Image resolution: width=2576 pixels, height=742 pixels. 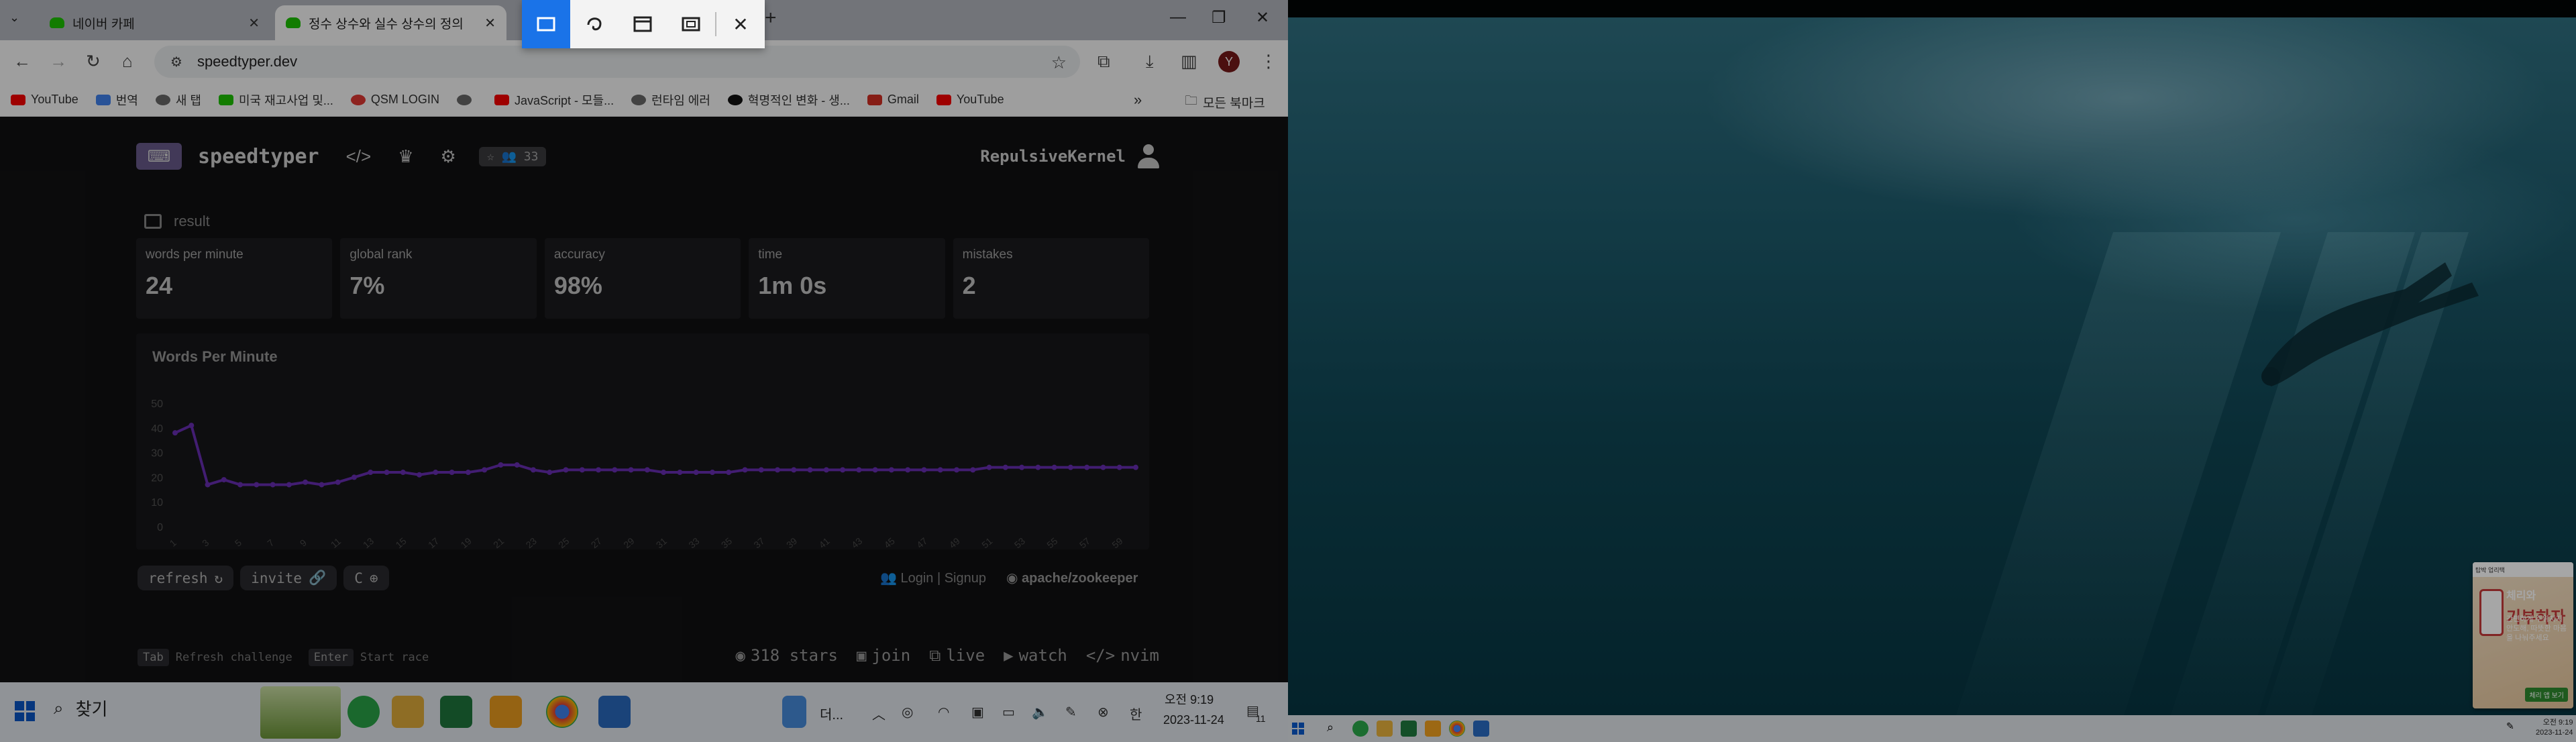 What do you see at coordinates (933, 578) in the screenshot?
I see `login-signup-link: 👥 Login | Signup` at bounding box center [933, 578].